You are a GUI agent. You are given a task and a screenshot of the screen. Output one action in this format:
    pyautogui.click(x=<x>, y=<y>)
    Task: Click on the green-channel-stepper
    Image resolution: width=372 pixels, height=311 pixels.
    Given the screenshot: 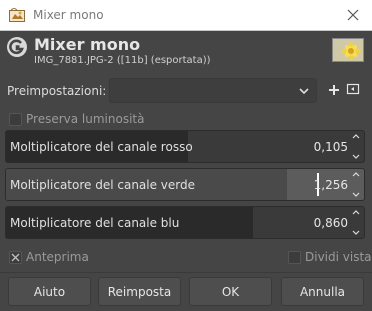 What is the action you would take?
    pyautogui.click(x=356, y=184)
    